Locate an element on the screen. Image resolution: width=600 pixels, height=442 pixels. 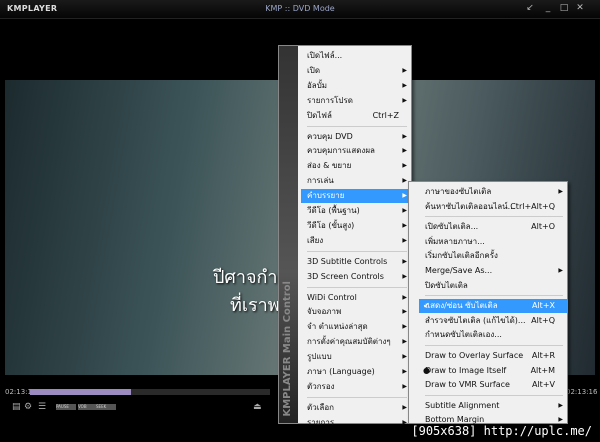
menu-item: สำรวจซับไตเติล (แก้ไขได้)... Alt+Q is located at coordinates (493, 321).